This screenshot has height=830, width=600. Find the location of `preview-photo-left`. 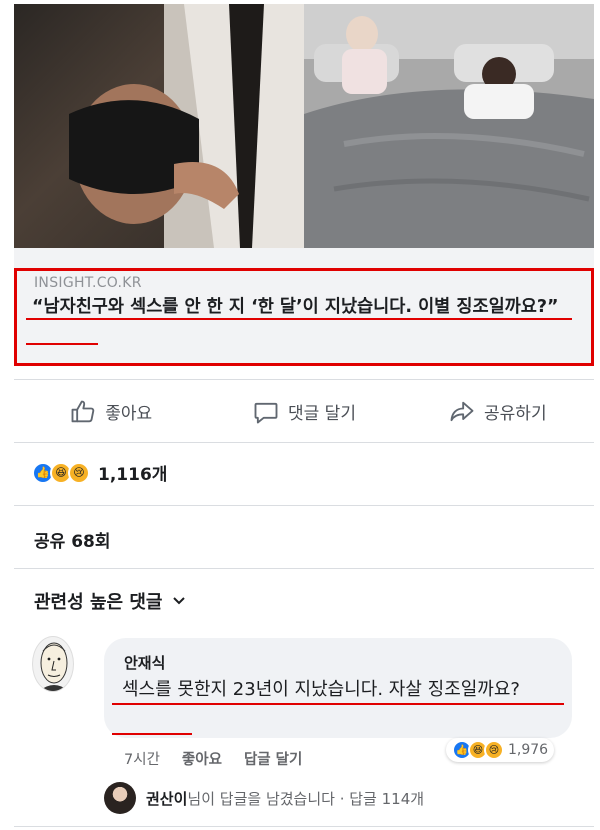

preview-photo-left is located at coordinates (159, 126).